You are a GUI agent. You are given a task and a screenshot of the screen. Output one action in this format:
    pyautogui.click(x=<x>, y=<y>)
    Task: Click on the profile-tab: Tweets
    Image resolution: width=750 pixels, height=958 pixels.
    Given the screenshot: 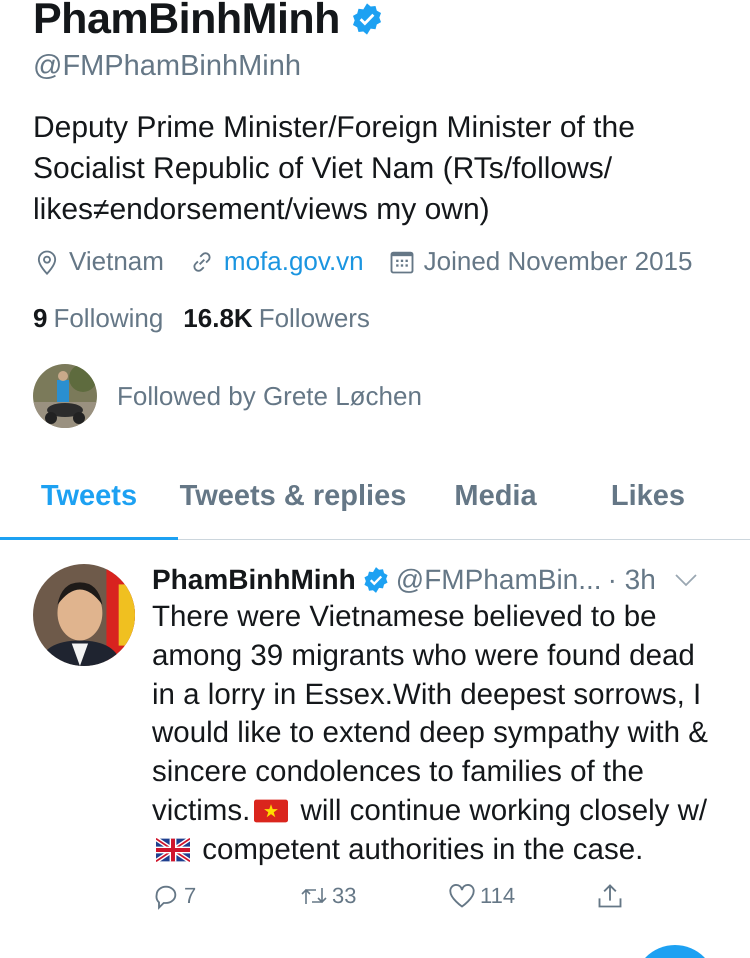 What is the action you would take?
    pyautogui.click(x=89, y=505)
    